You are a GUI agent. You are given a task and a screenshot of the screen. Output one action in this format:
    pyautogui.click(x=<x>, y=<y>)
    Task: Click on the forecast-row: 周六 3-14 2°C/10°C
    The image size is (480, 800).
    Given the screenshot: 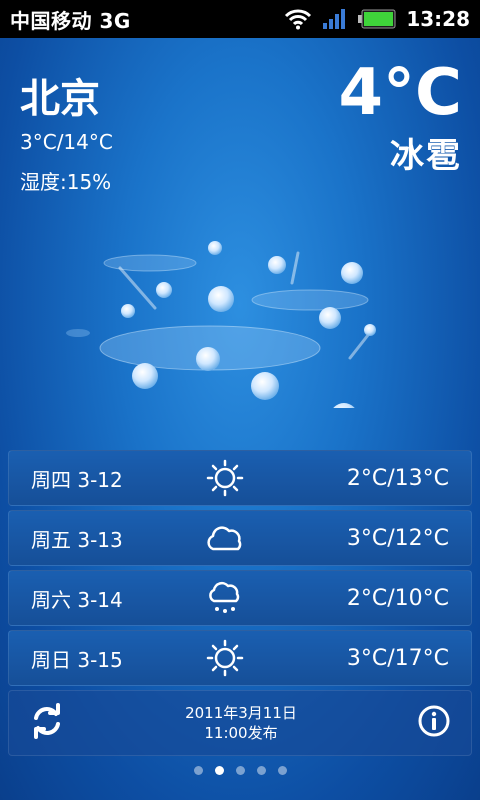 What is the action you would take?
    pyautogui.click(x=240, y=598)
    